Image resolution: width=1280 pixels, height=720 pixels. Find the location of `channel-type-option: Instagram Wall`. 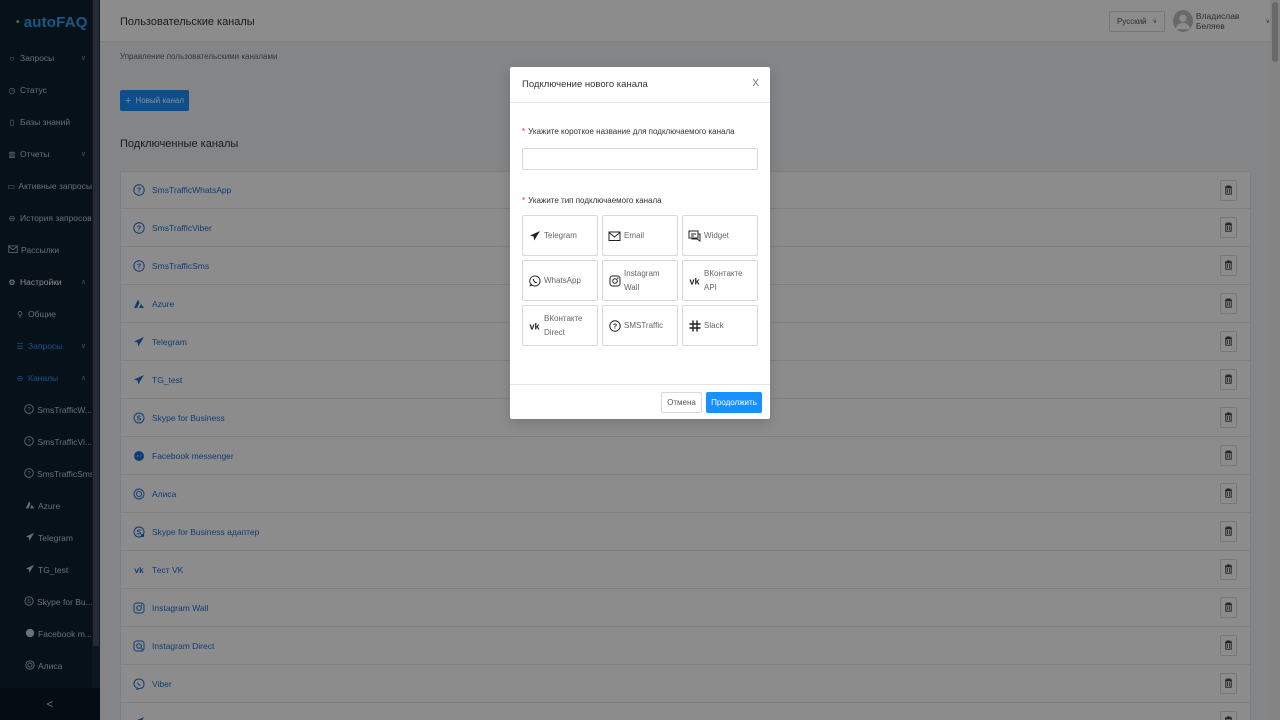

channel-type-option: Instagram Wall is located at coordinates (640, 280).